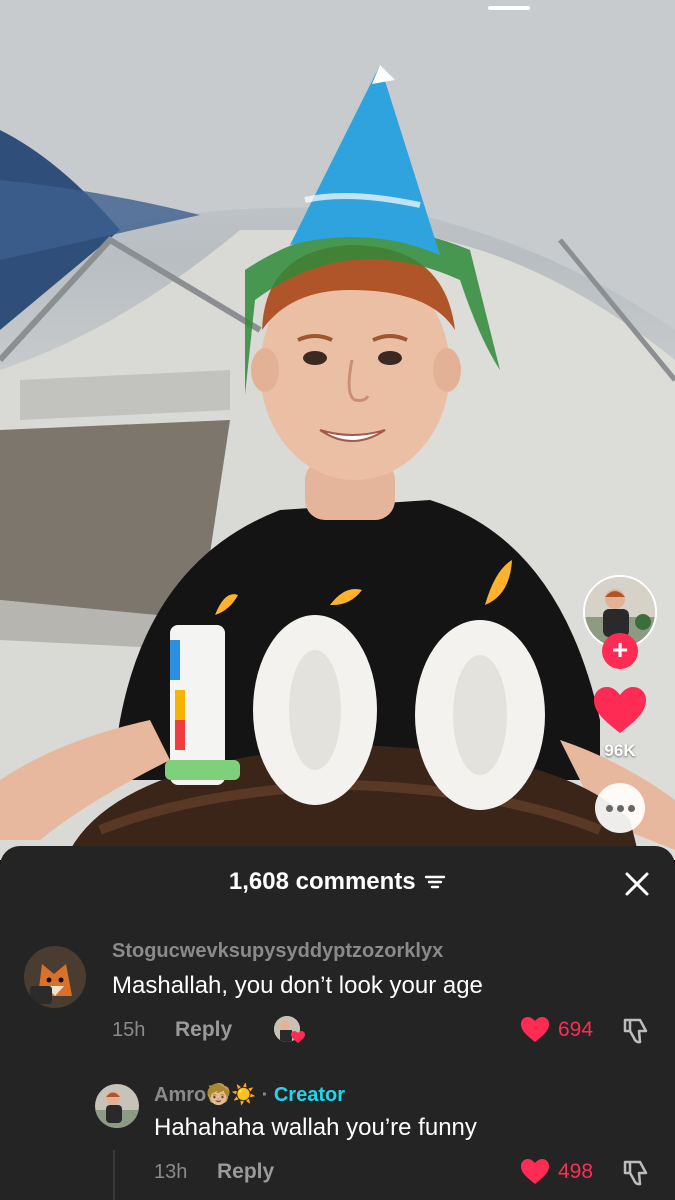 The image size is (675, 1200). Describe the element at coordinates (309, 1095) in the screenshot. I see `creator-badge: Creator` at that location.